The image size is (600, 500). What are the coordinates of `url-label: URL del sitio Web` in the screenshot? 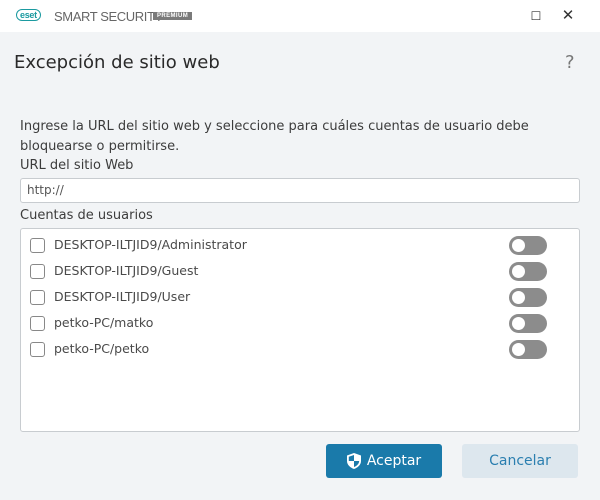 It's located at (77, 165).